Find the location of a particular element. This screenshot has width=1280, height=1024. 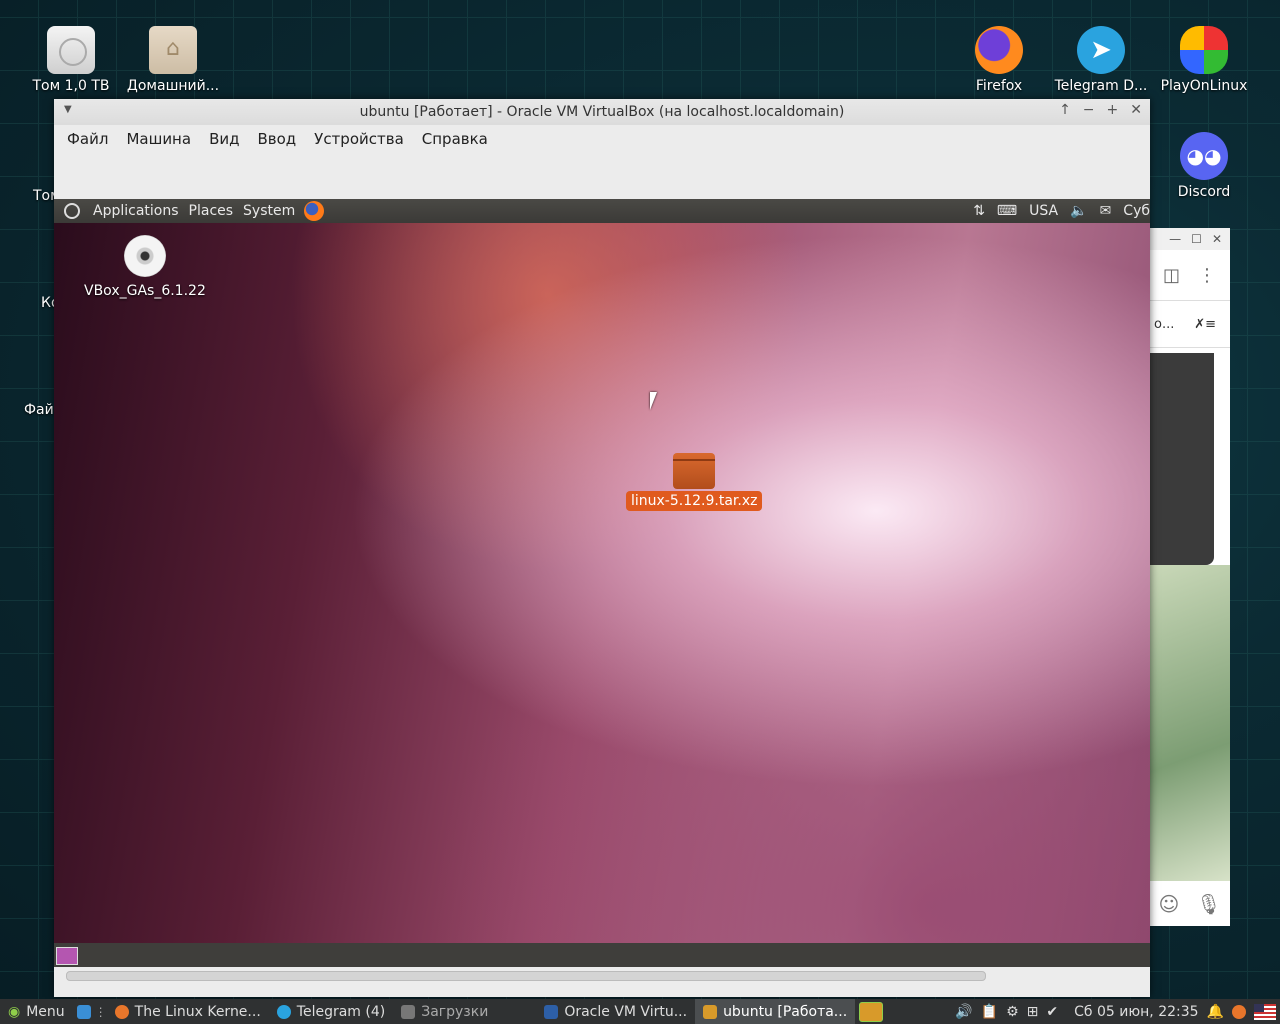

taskbar-item: Загрузки is located at coordinates (444, 1011).